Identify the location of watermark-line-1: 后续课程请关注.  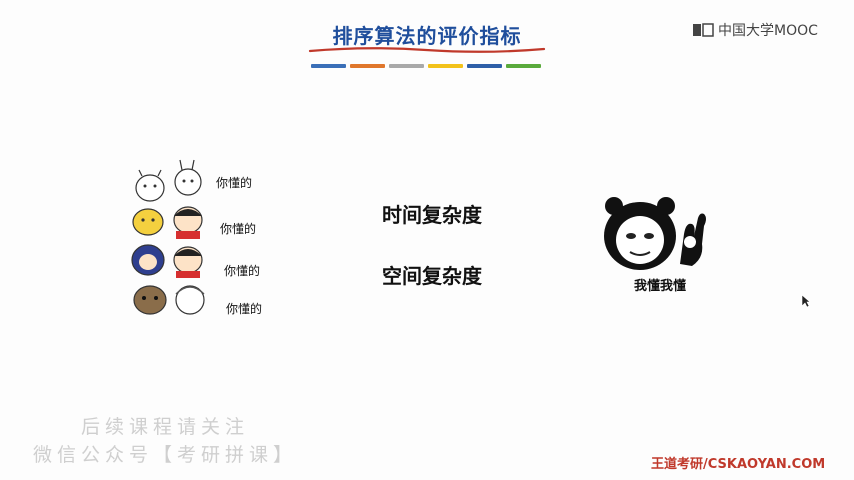
(164, 427).